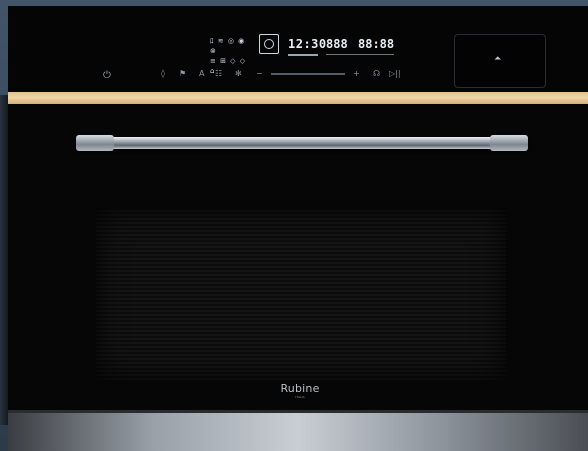 Image resolution: width=588 pixels, height=451 pixels. I want to click on power-button: ⏻, so click(107, 75).